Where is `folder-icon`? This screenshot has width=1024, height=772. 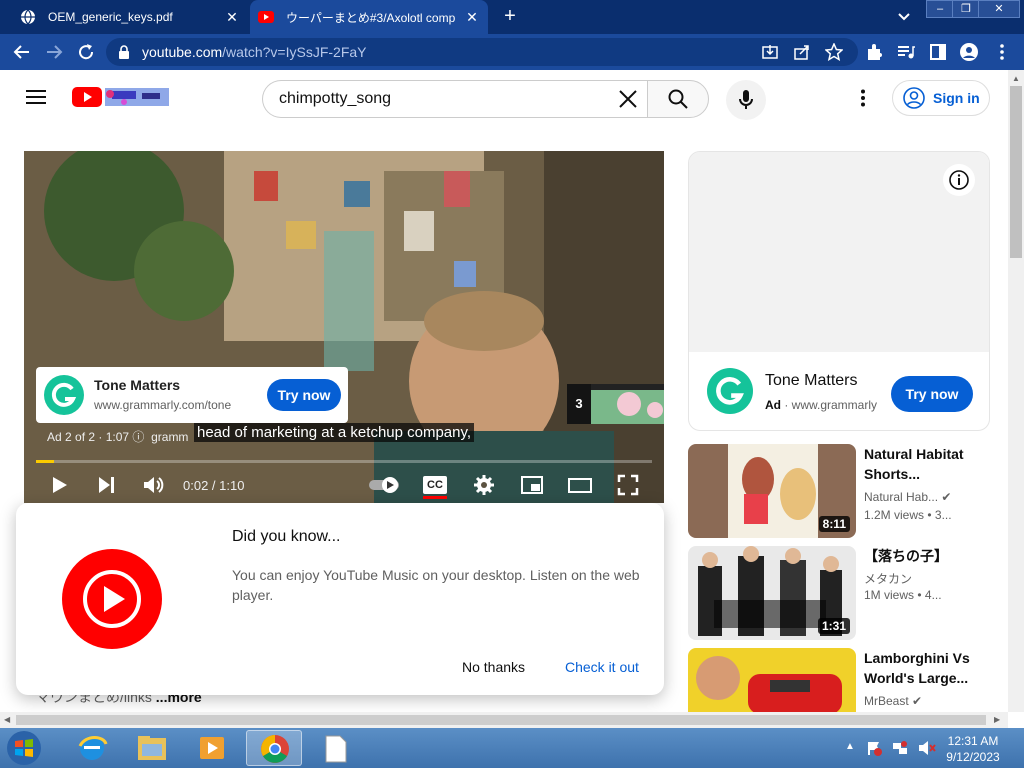 folder-icon is located at coordinates (152, 748).